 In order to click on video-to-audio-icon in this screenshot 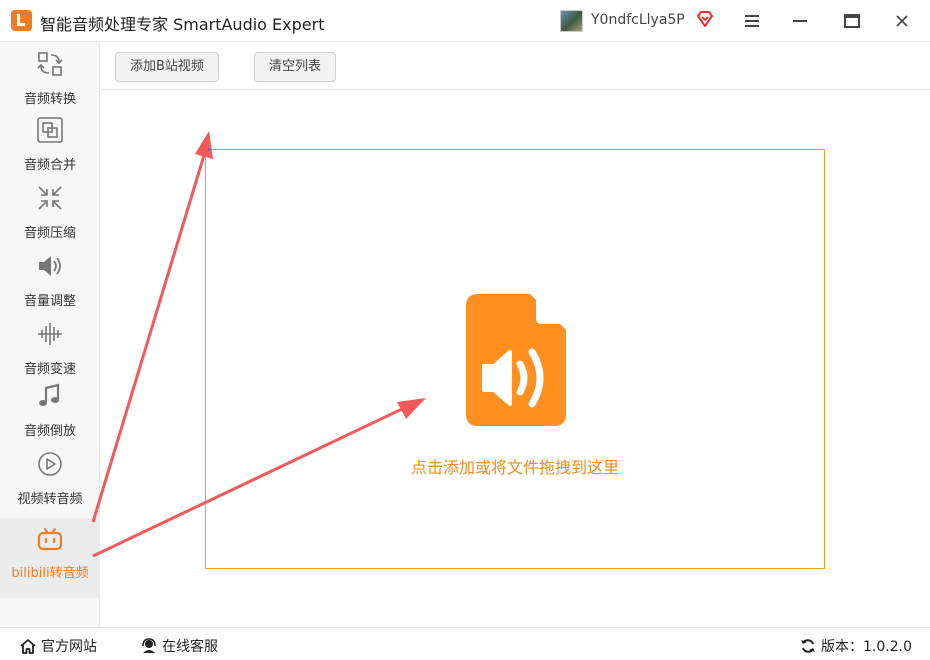, I will do `click(50, 464)`.